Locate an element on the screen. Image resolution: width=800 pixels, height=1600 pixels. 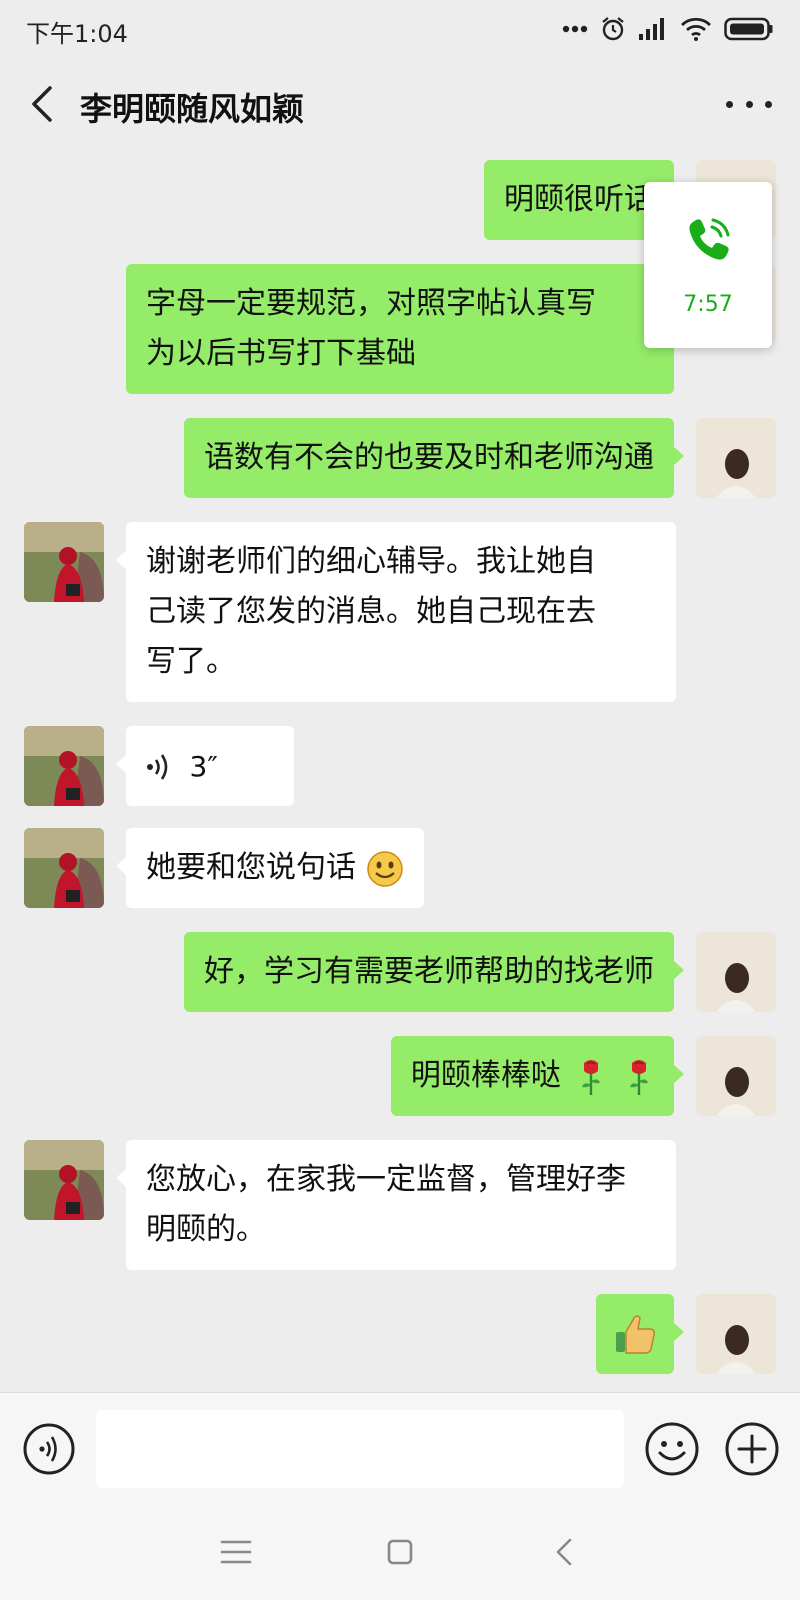
voice-wave-icon is located at coordinates (157, 766).